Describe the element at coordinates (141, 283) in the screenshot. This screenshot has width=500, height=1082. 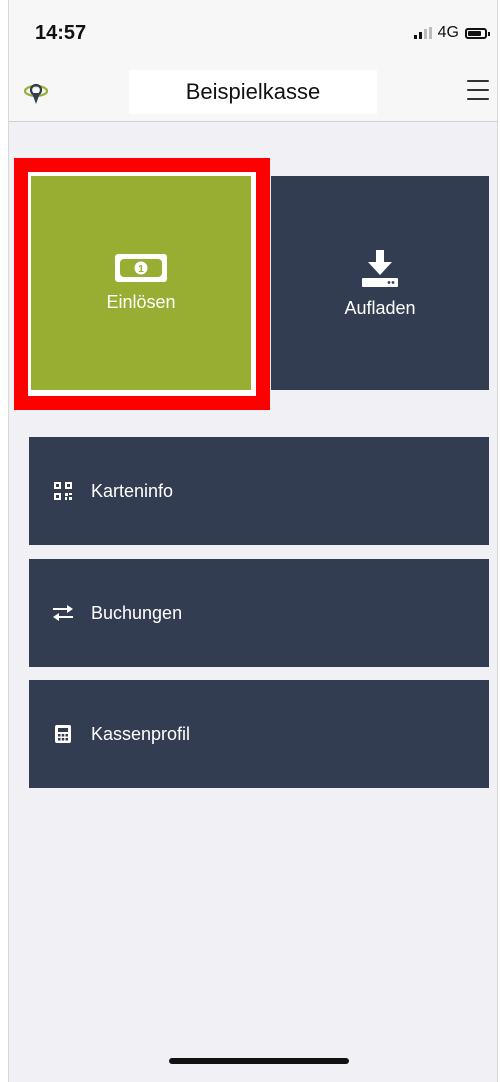
I see `einloesen-tile-button: 1 Einlösen` at that location.